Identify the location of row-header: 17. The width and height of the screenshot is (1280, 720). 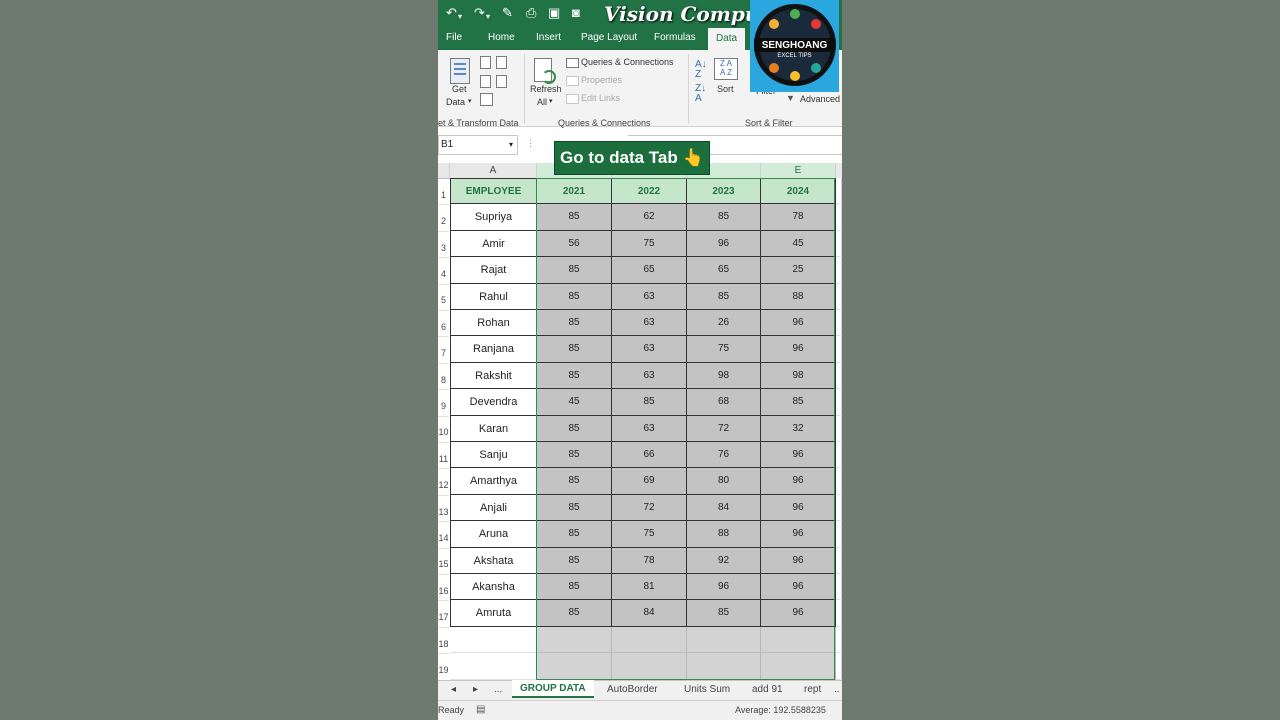
(443, 617).